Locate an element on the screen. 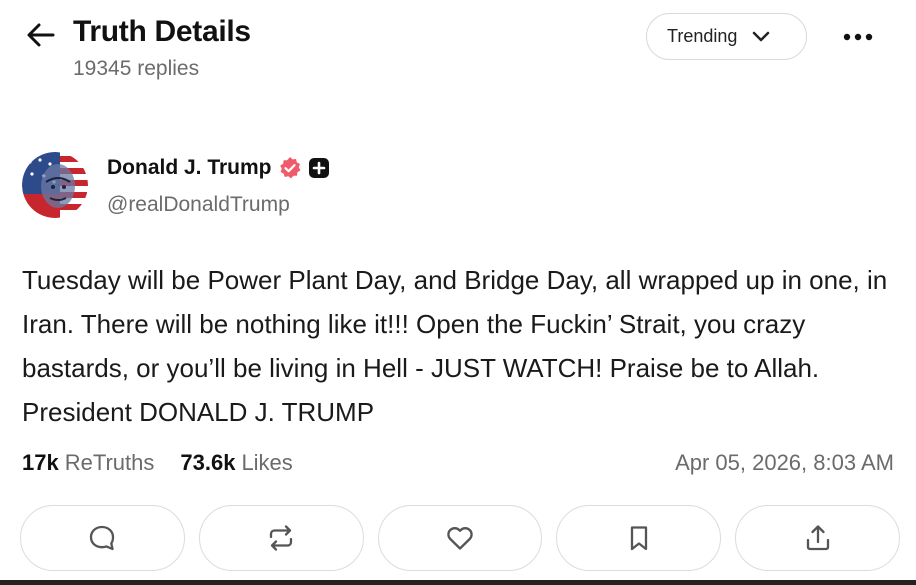 The height and width of the screenshot is (585, 916). bookmark-button is located at coordinates (639, 538).